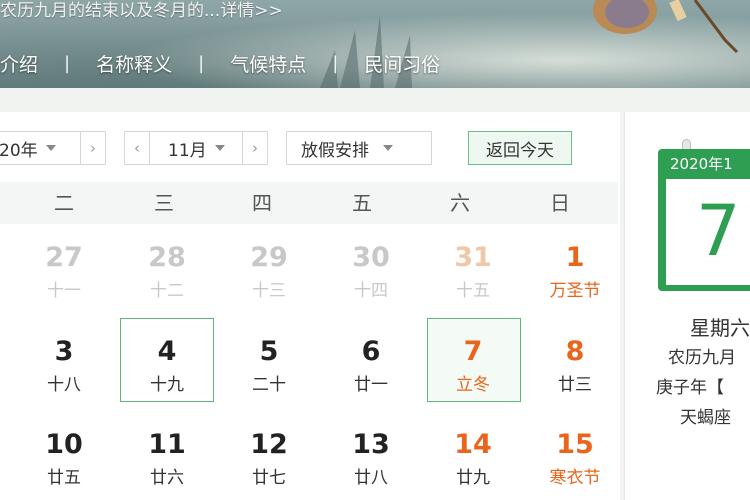  I want to click on lunar-label: 廿八, so click(371, 478).